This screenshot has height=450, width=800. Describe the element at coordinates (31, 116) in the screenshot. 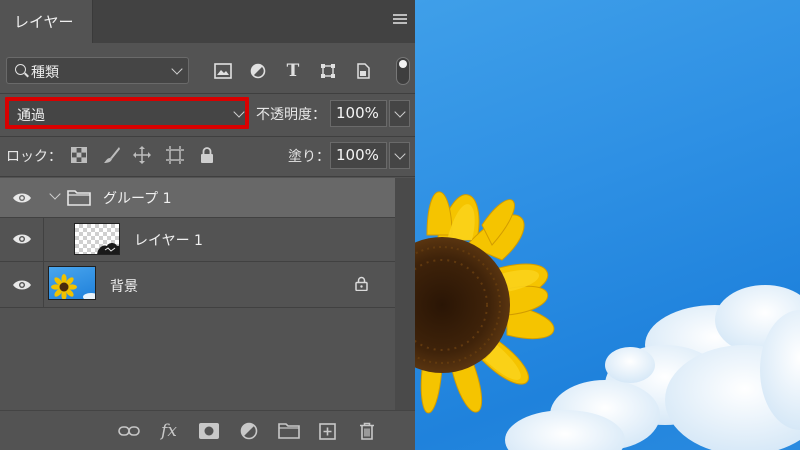

I see `blend-mode-value: 通過` at that location.